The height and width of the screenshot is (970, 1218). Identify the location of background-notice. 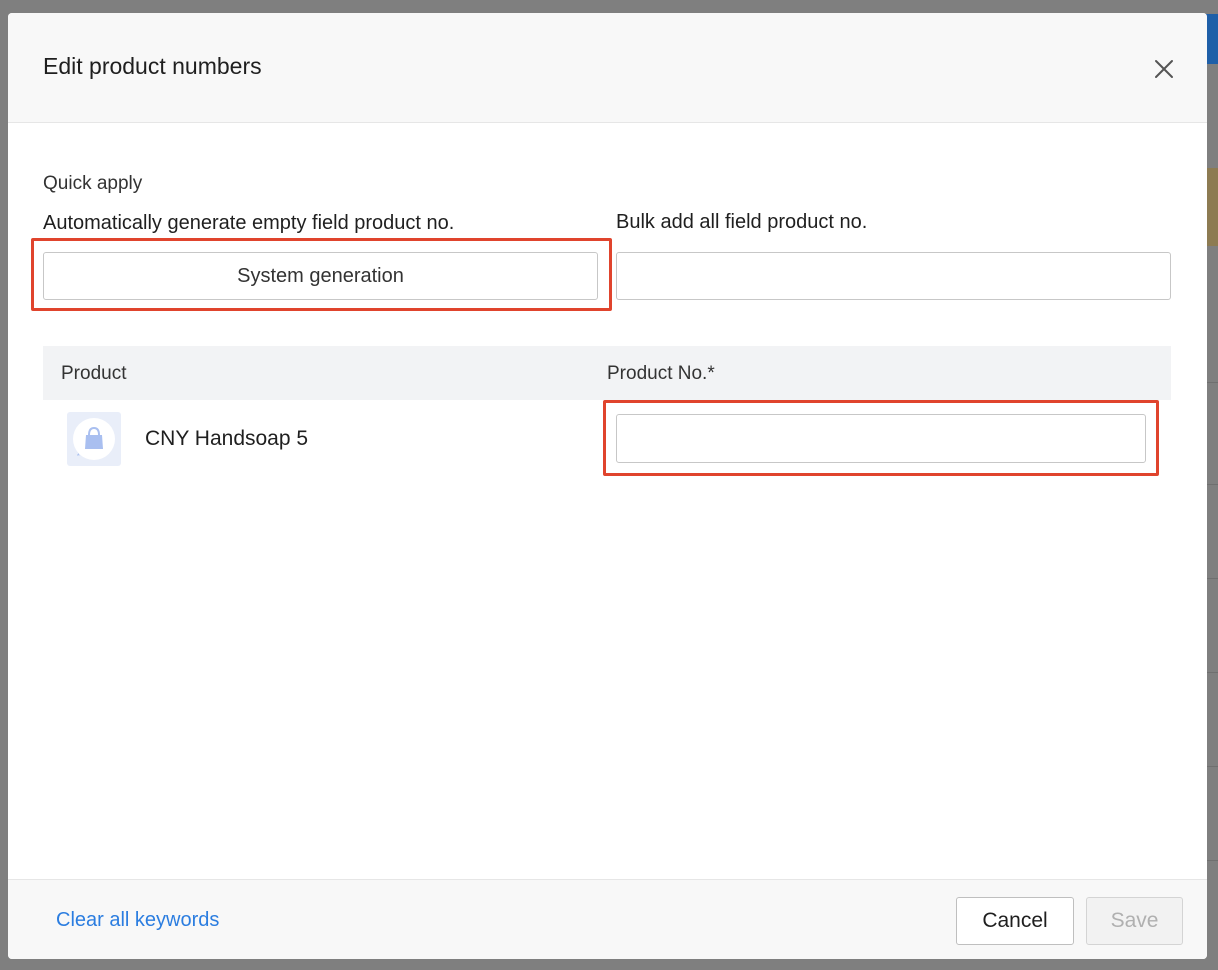
(1212, 207).